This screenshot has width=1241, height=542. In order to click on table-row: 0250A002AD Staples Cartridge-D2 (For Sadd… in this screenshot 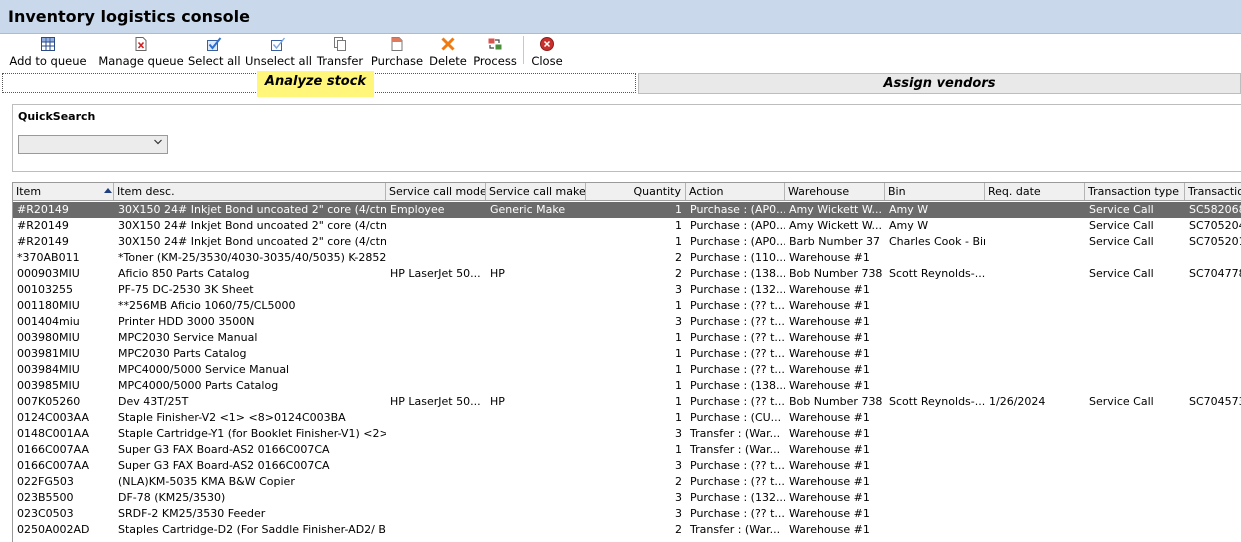, I will do `click(627, 530)`.